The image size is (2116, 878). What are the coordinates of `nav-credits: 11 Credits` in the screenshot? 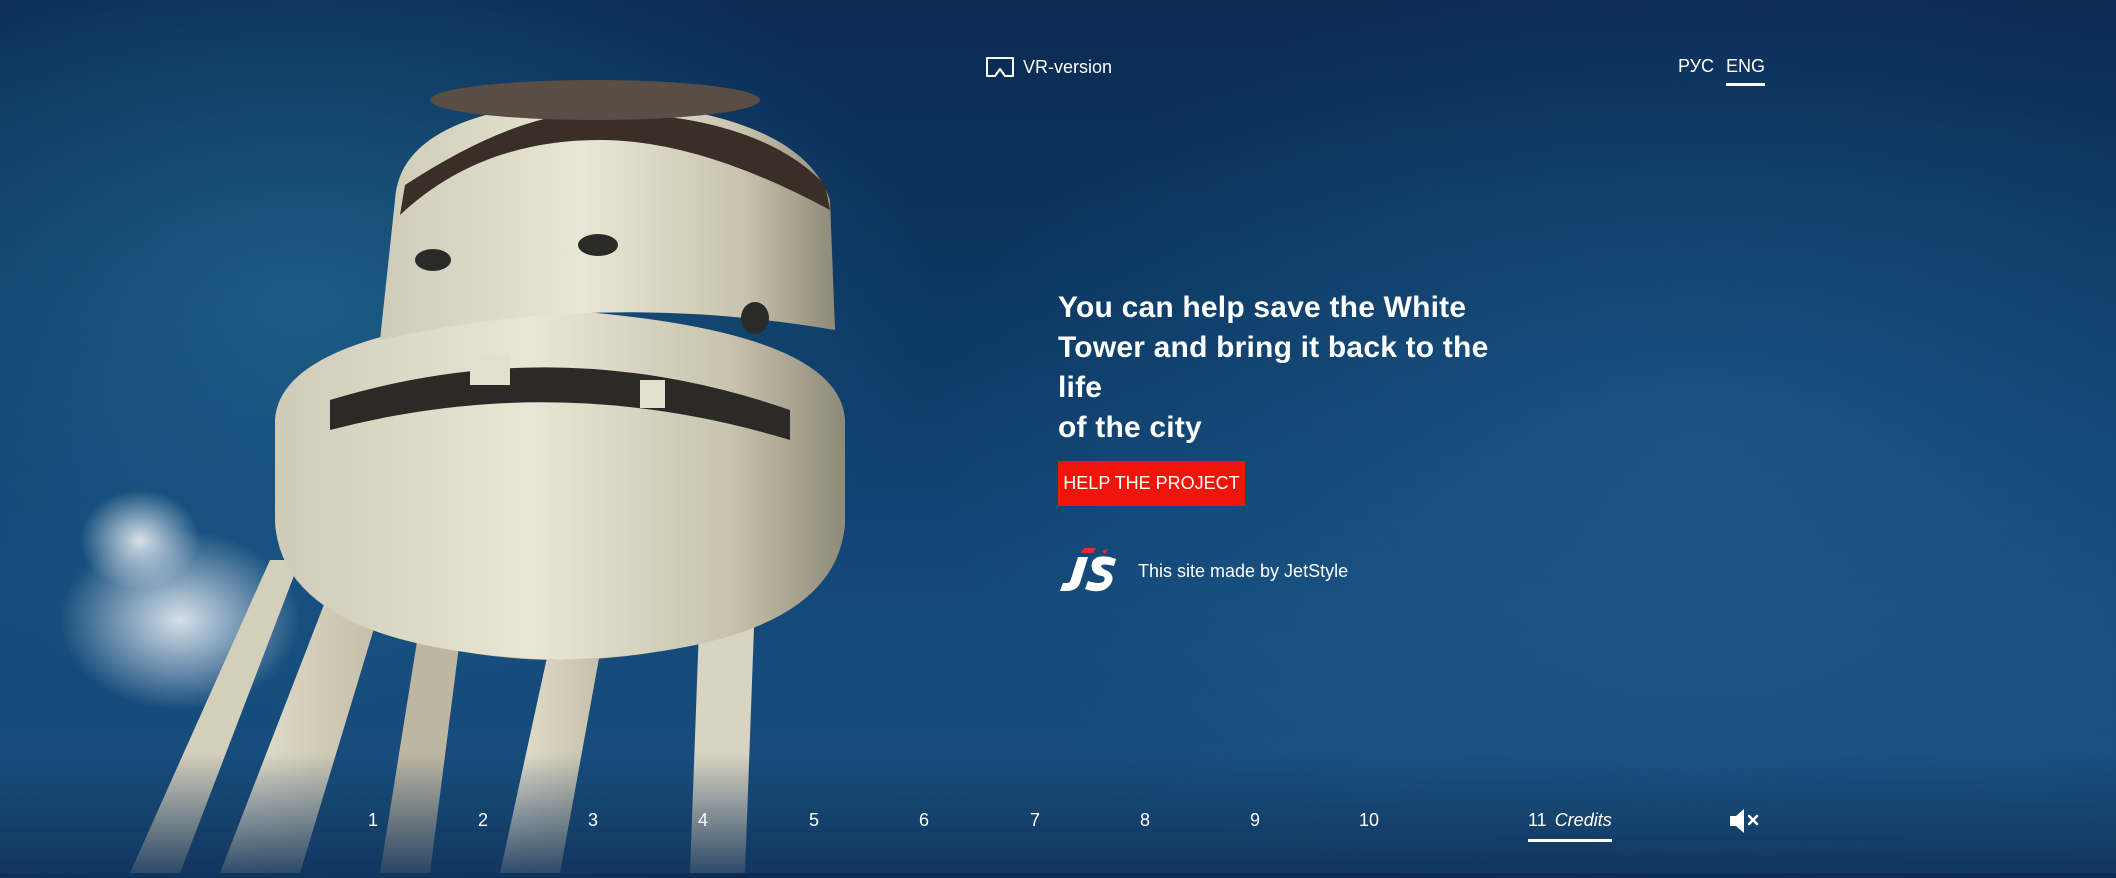 It's located at (1570, 826).